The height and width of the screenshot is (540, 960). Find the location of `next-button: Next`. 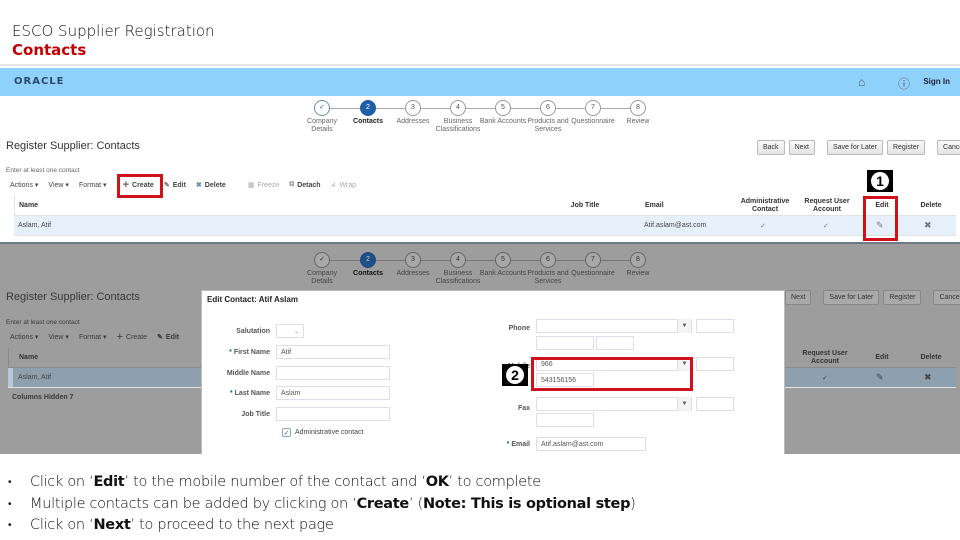

next-button: Next is located at coordinates (801, 147).